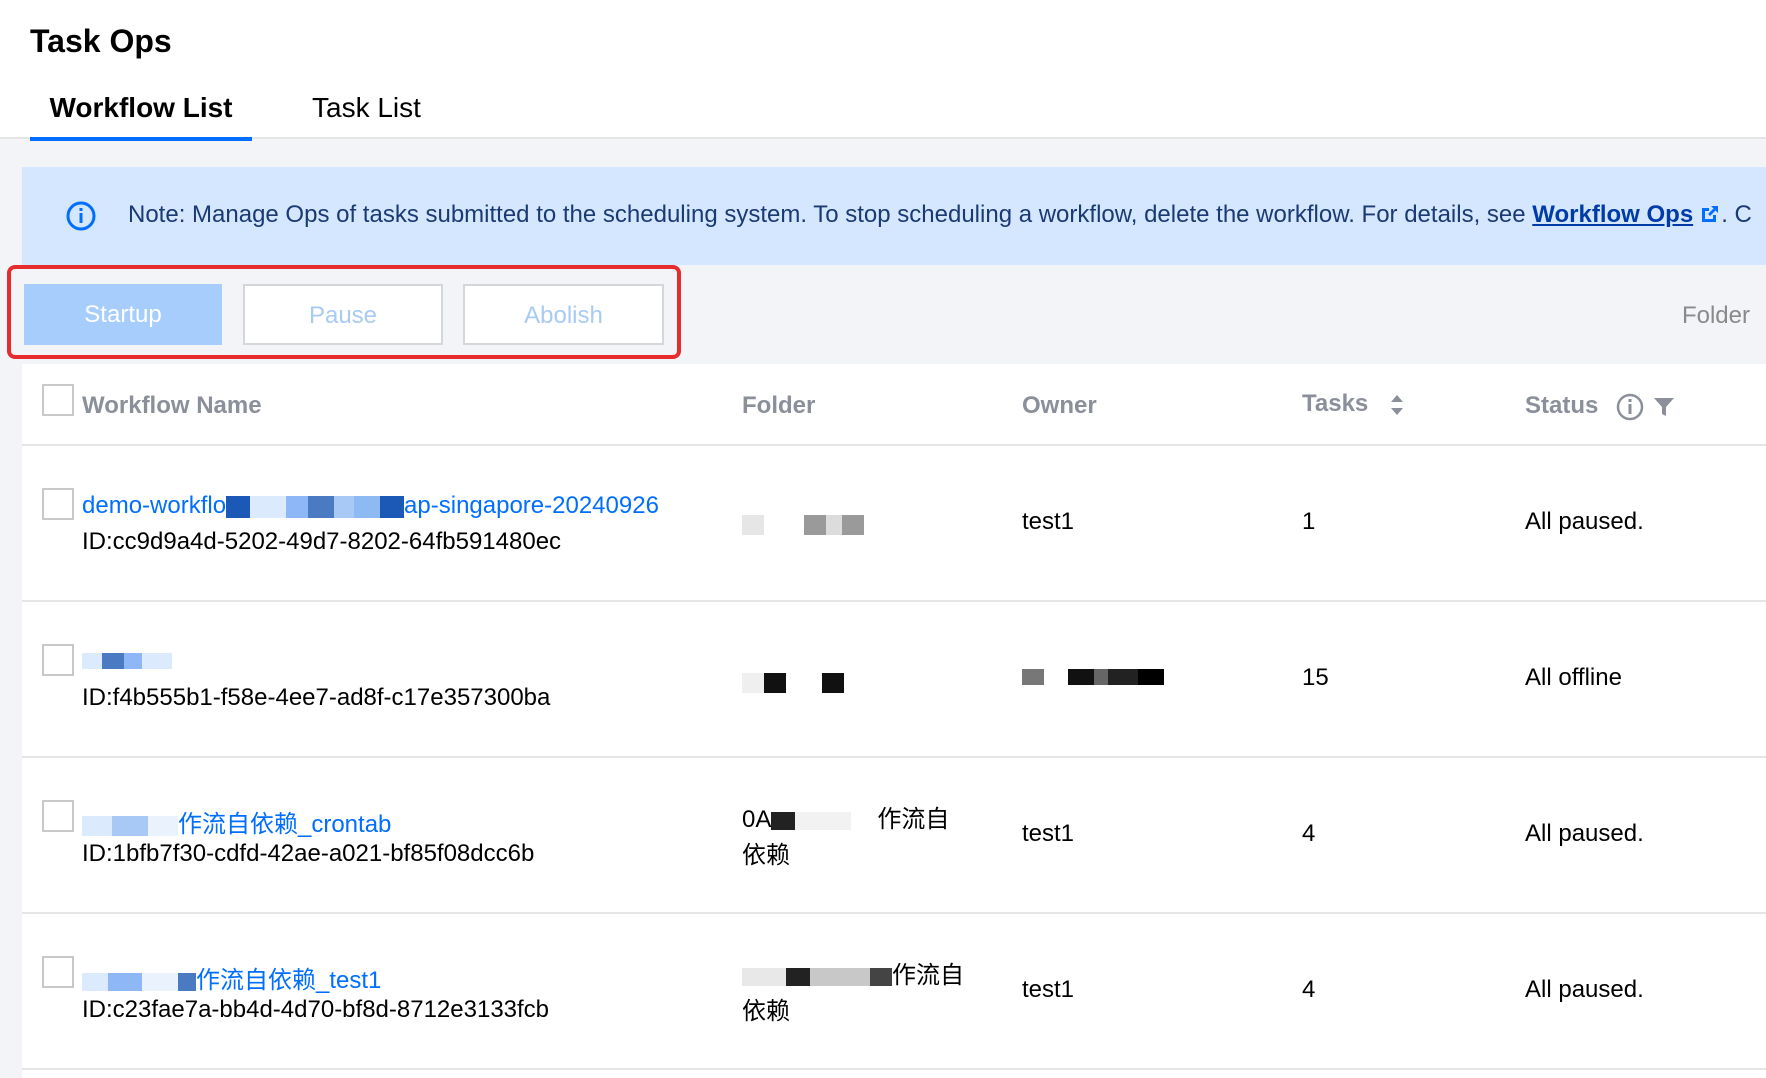 The image size is (1766, 1078). Describe the element at coordinates (1630, 407) in the screenshot. I see `status-info-icon` at that location.